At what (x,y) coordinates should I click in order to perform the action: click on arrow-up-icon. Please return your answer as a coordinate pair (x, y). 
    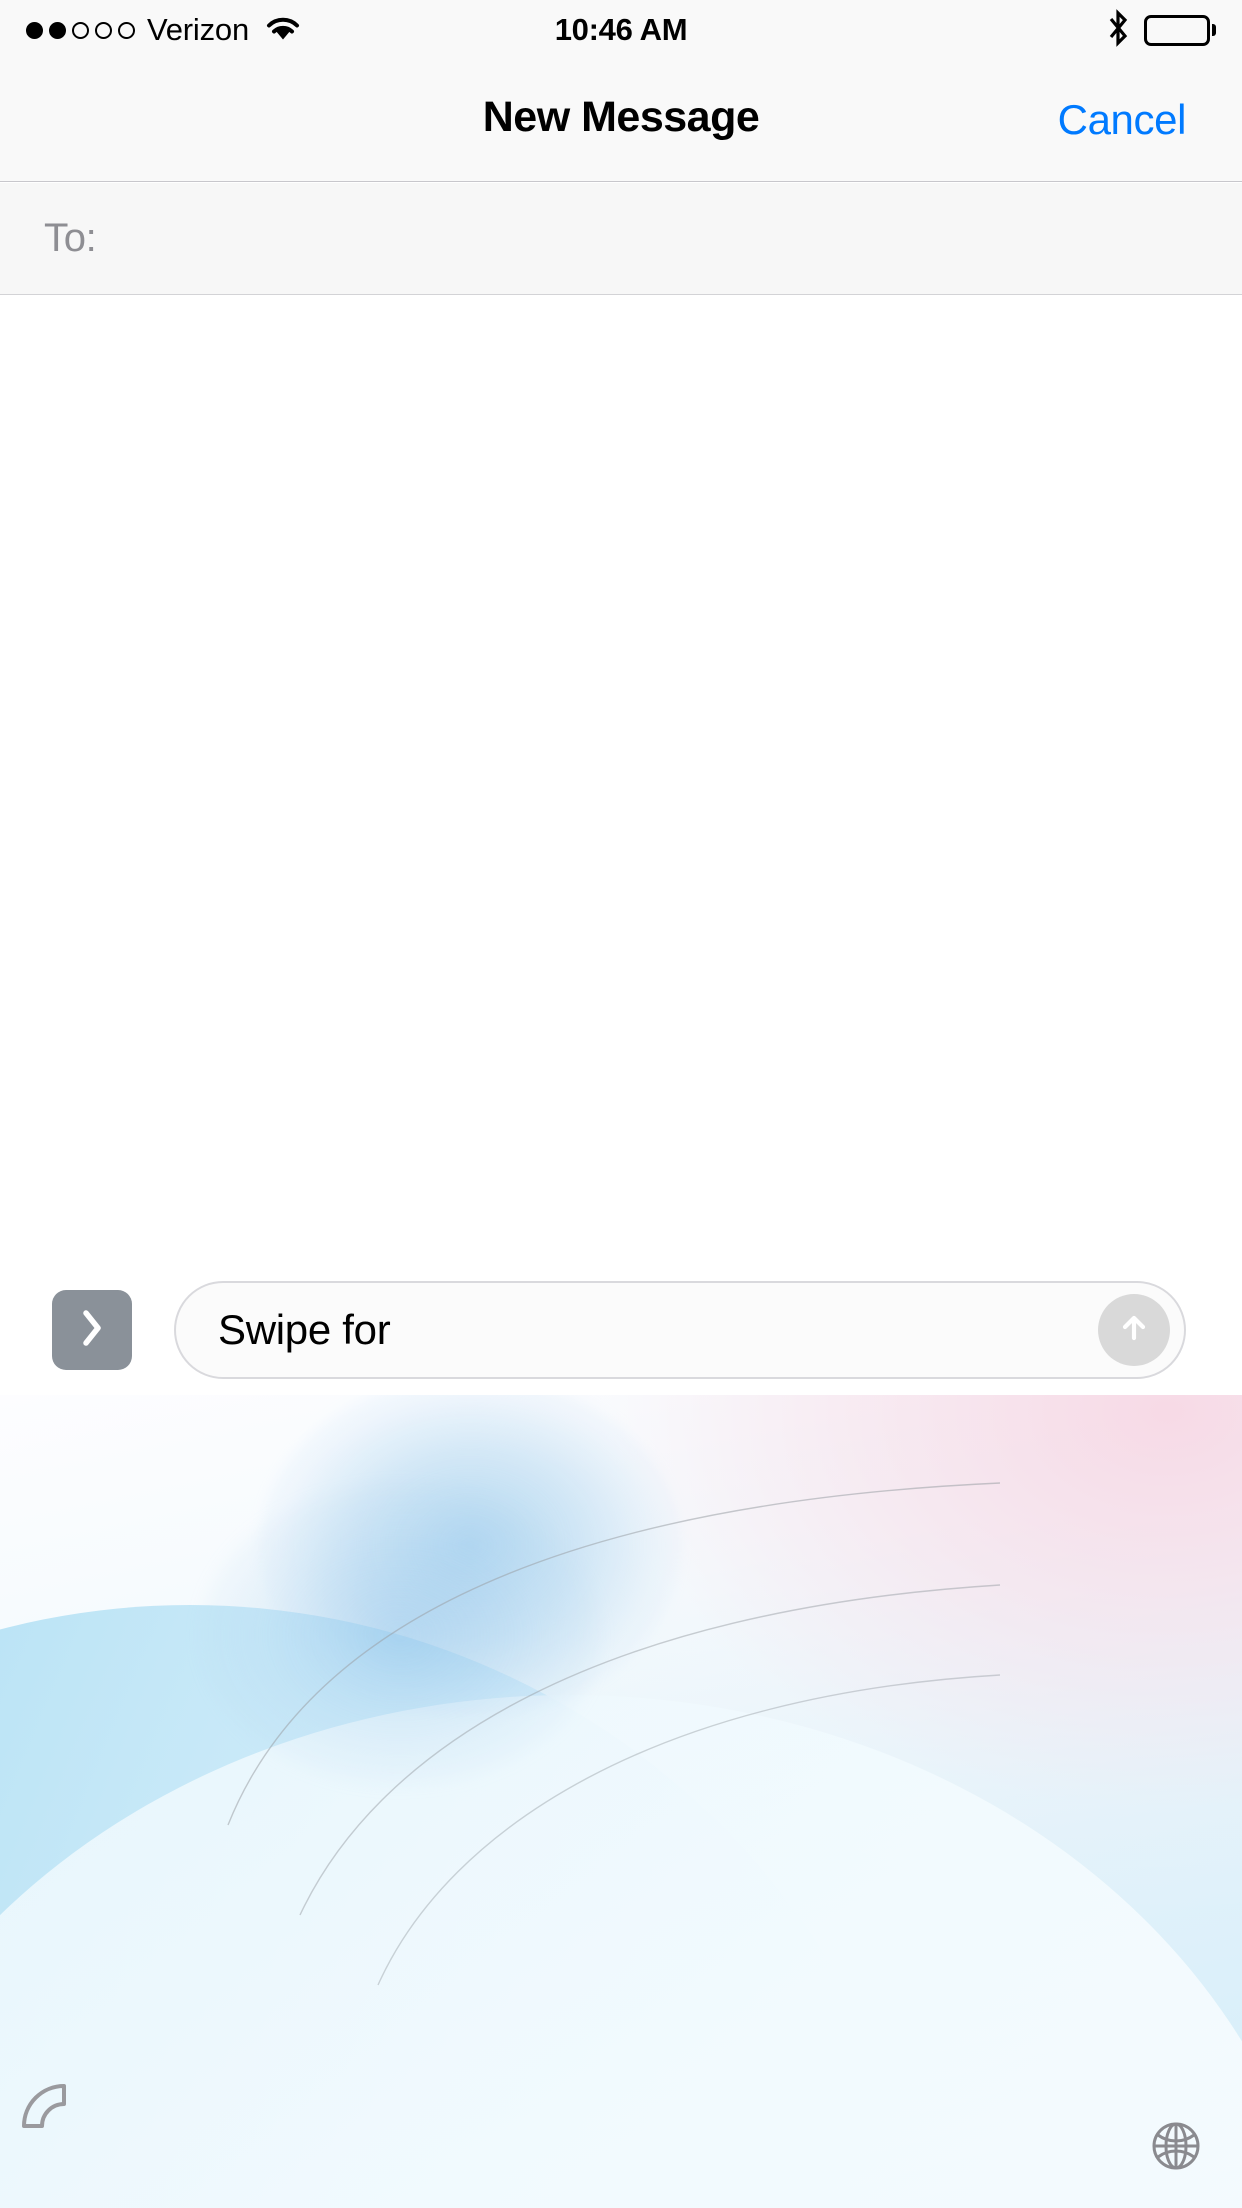
    Looking at the image, I should click on (1134, 1330).